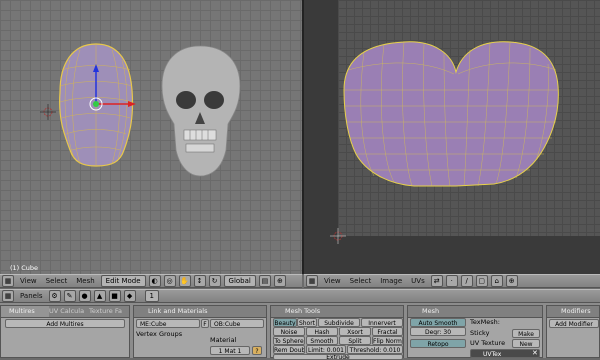 The width and height of the screenshot is (600, 360). Describe the element at coordinates (338, 357) in the screenshot. I see `extrude-button: Extrude` at that location.